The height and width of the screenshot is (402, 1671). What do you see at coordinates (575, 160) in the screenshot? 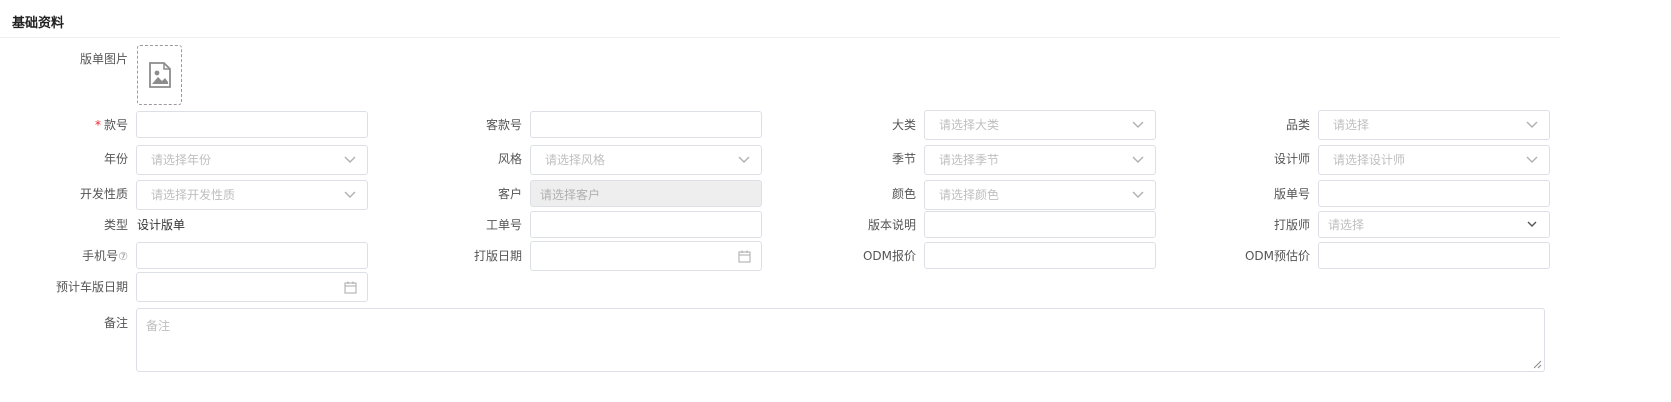
I see `style-placeholder: 请选择风格` at bounding box center [575, 160].